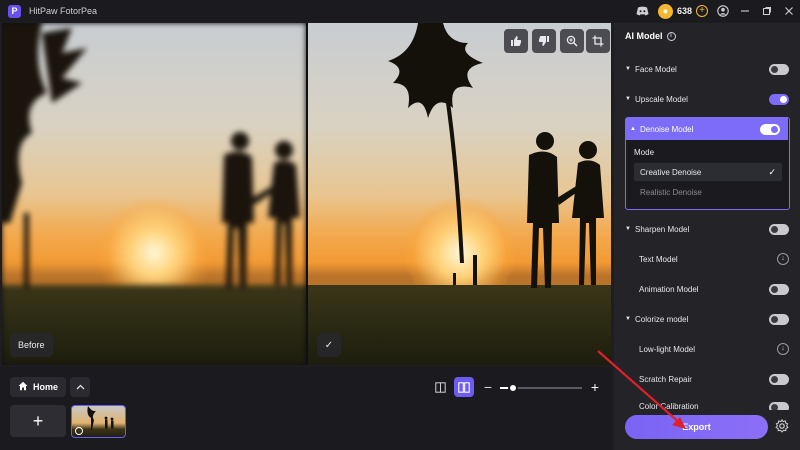 This screenshot has height=450, width=800. I want to click on checkmark-icon: ✓, so click(772, 171).